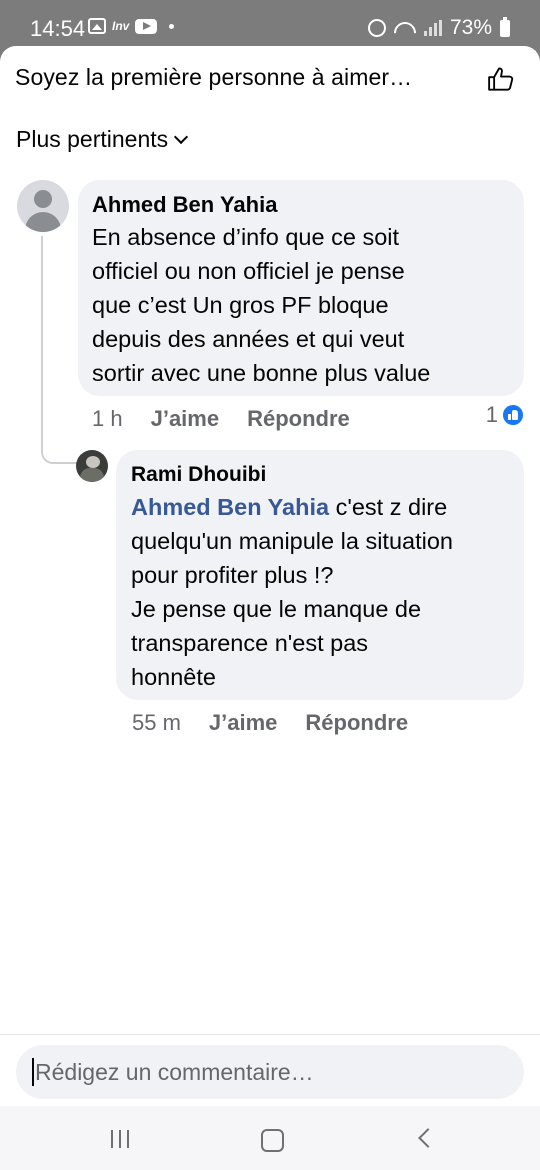  I want to click on comment-line: En absence d’info que ce soit, so click(246, 237).